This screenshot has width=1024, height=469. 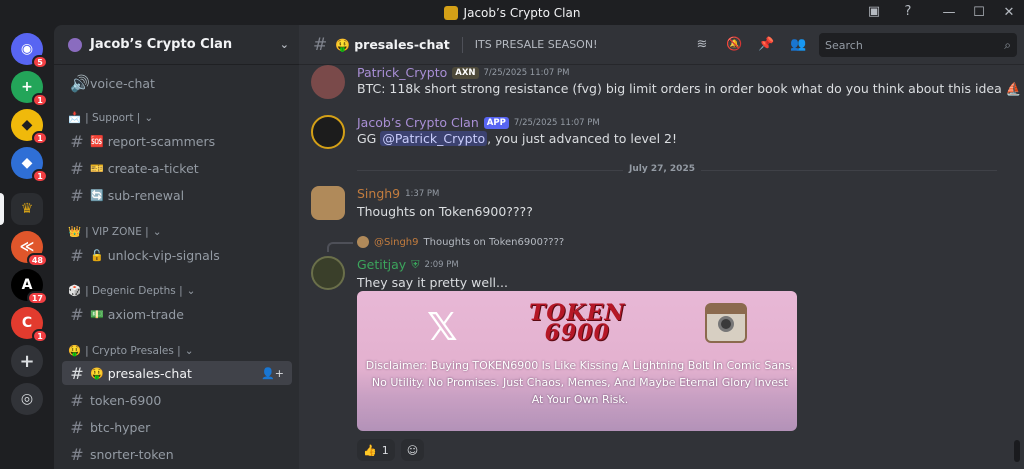 I want to click on user-mention: @Patrick_Crypto, so click(x=434, y=138).